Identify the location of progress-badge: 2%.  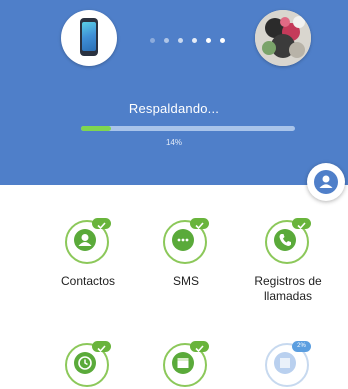
(301, 346).